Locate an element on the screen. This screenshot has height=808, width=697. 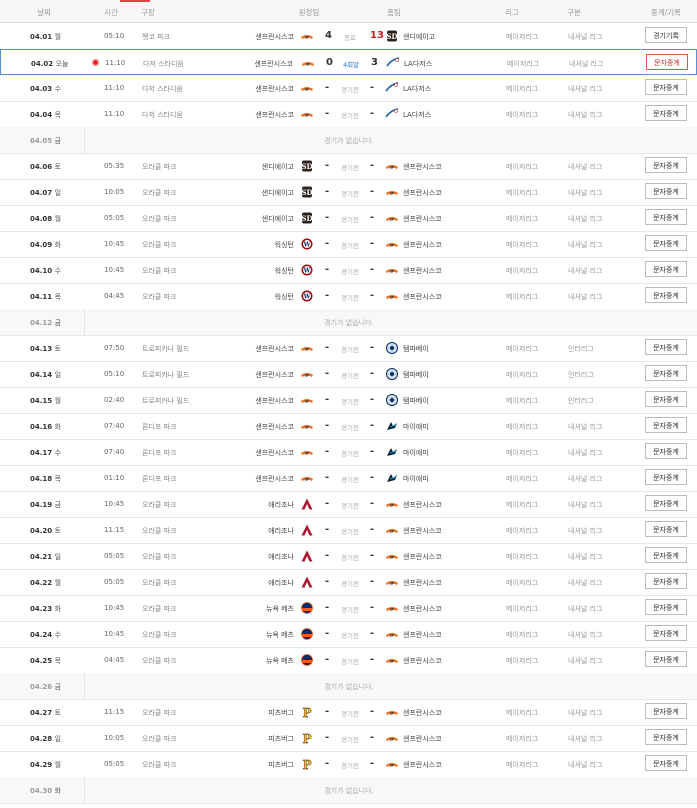
home-team-name: 샌디에이고 is located at coordinates (419, 37).